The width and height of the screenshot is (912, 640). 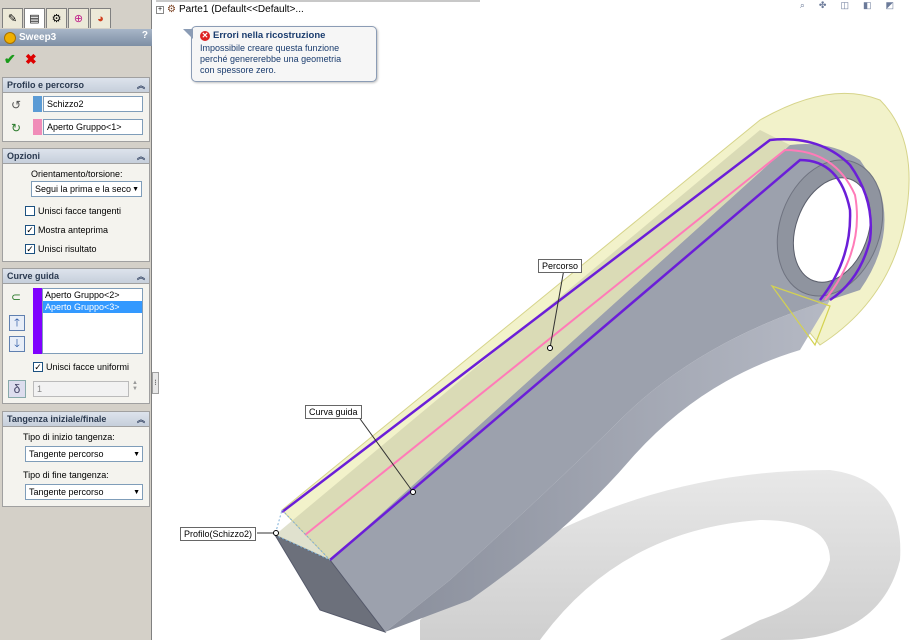 What do you see at coordinates (269, 35) in the screenshot?
I see `tooltip-title-text: Errori nella ricostruzione` at bounding box center [269, 35].